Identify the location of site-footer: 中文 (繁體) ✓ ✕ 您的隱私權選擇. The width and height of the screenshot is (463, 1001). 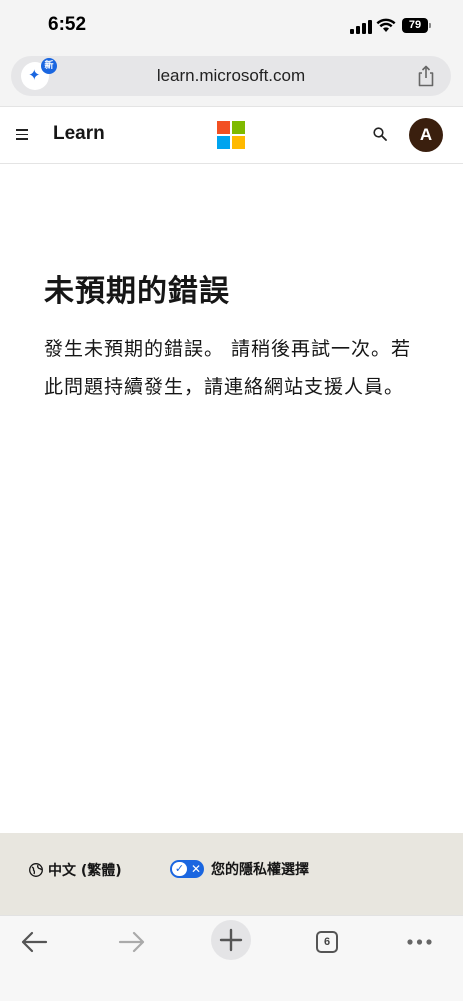
(231, 878).